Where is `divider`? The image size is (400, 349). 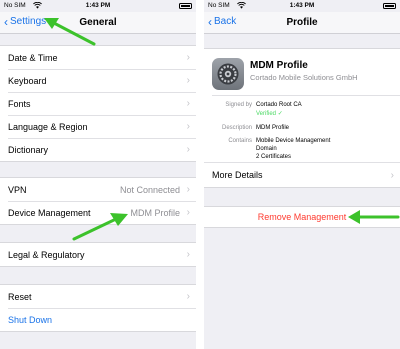 divider is located at coordinates (306, 95).